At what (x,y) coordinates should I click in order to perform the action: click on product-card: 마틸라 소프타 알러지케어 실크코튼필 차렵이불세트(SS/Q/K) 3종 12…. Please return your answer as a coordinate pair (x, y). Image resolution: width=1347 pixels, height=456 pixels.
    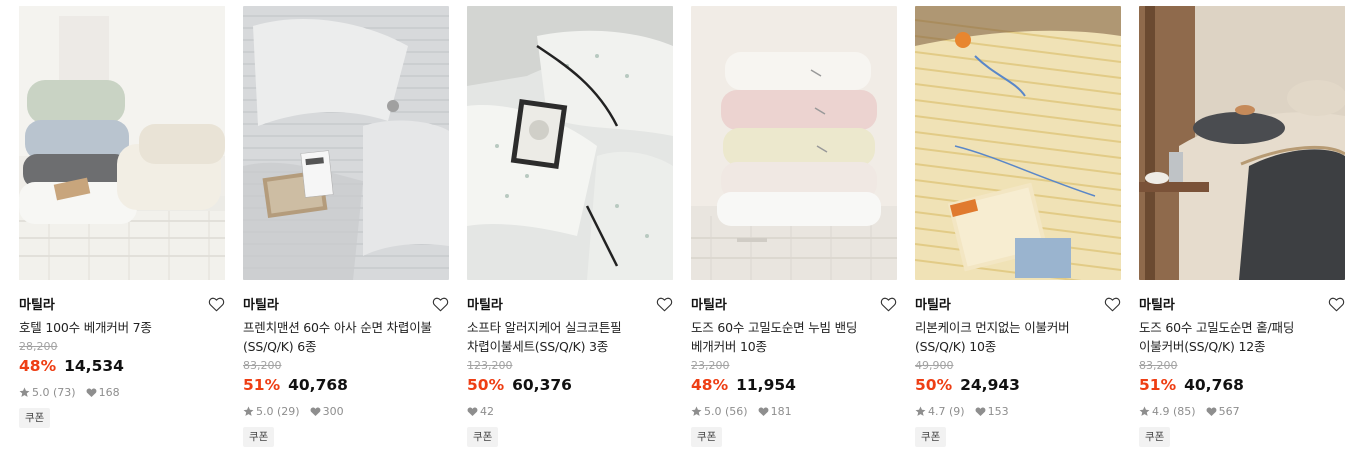
    Looking at the image, I should click on (570, 226).